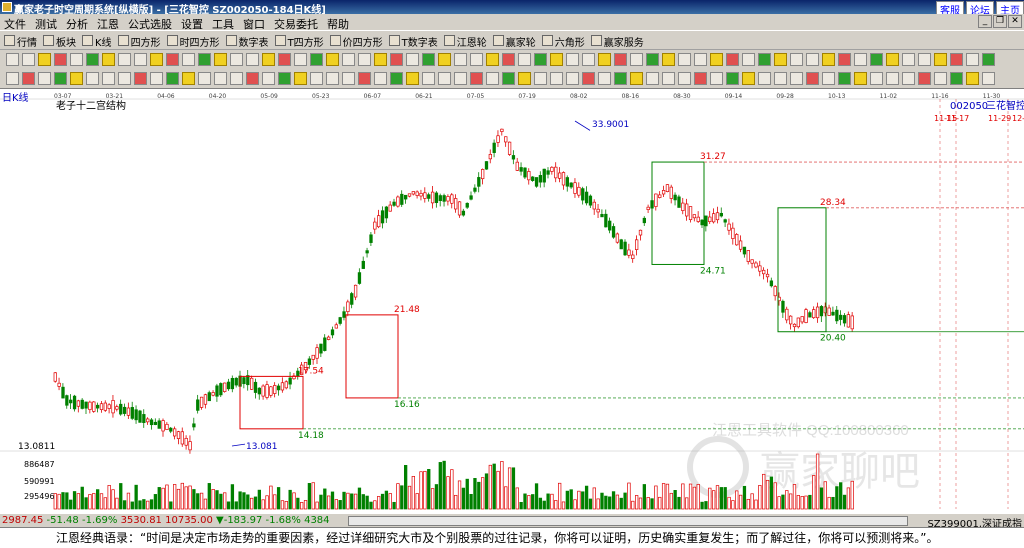  What do you see at coordinates (223, 24) in the screenshot?
I see `menu-tools: 工具` at bounding box center [223, 24].